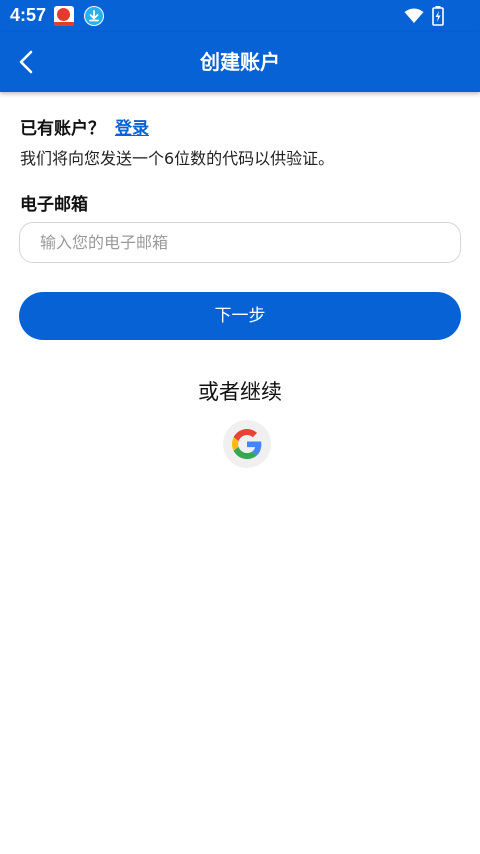 This screenshot has width=480, height=854. I want to click on page-title: 创建账户, so click(240, 62).